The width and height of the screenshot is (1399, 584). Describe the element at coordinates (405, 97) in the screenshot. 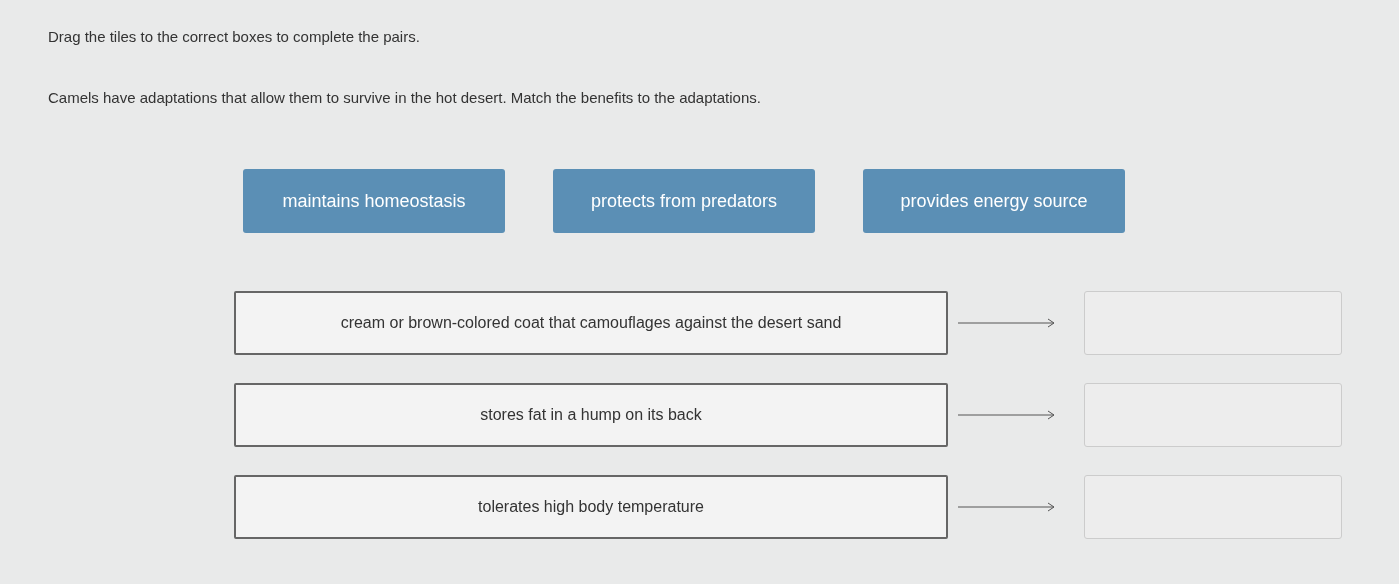

I see `question-text: Camels have adaptations that allow them to survive in the hot desert. Match the benefits to the adaptations.` at that location.